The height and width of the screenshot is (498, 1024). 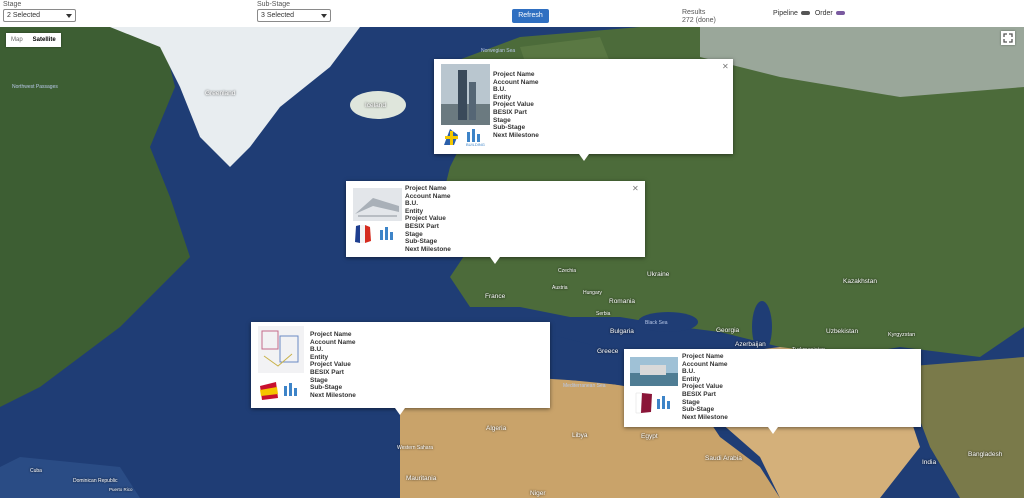 I want to click on place-label: Greece, so click(x=608, y=351).